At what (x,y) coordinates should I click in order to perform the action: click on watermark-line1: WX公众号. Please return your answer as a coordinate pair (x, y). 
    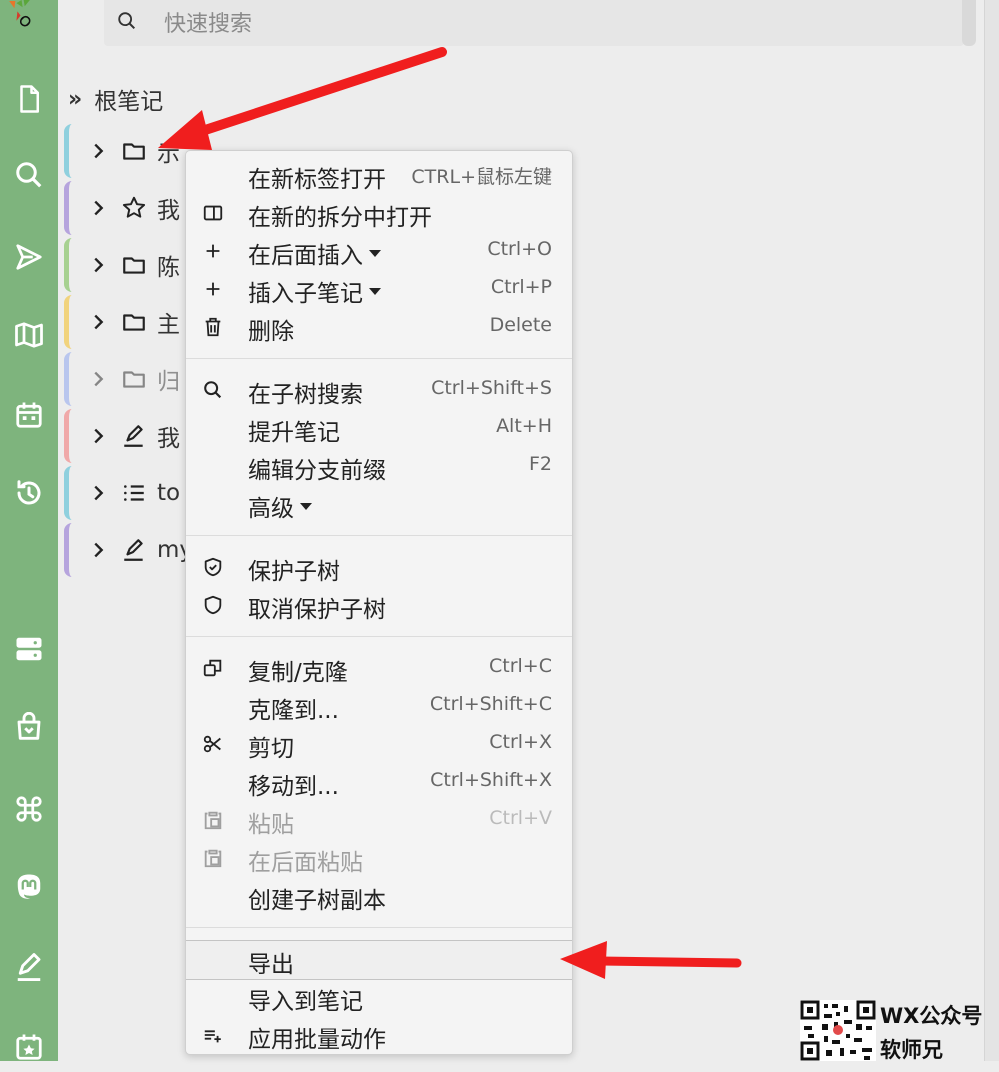
    Looking at the image, I should click on (931, 1016).